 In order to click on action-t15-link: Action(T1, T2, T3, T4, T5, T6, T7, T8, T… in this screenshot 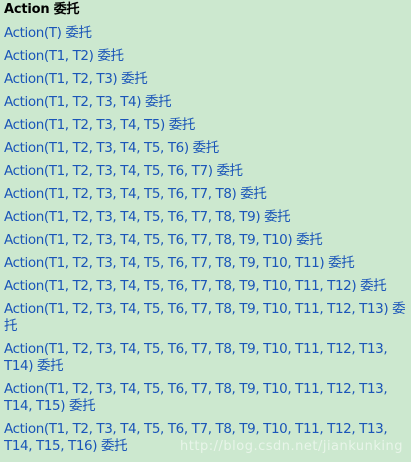, I will do `click(205, 398)`.